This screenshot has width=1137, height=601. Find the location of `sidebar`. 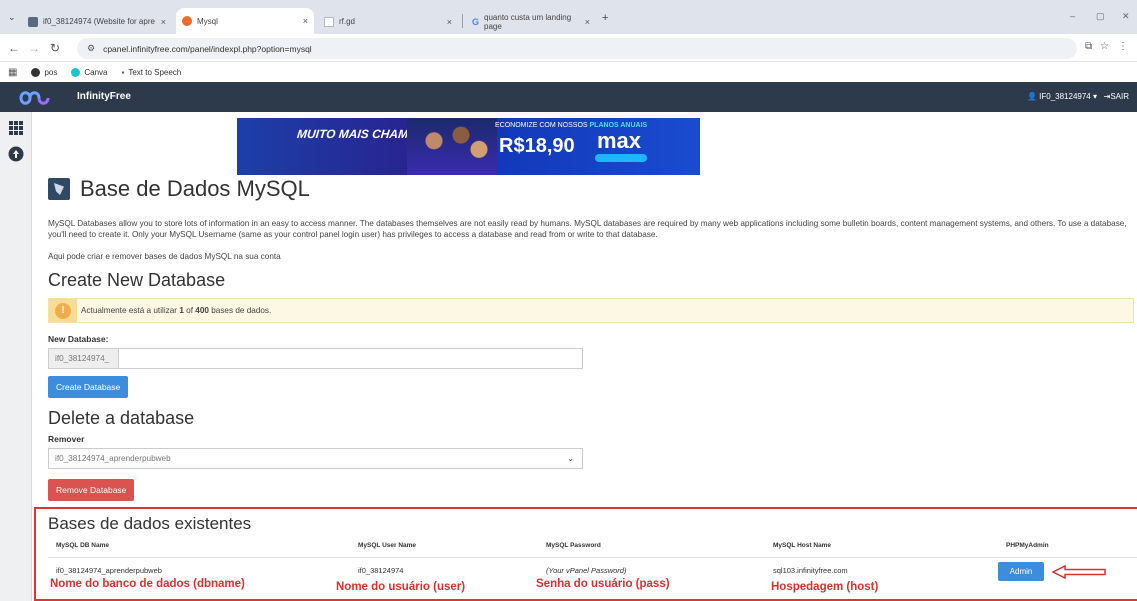

sidebar is located at coordinates (16, 356).